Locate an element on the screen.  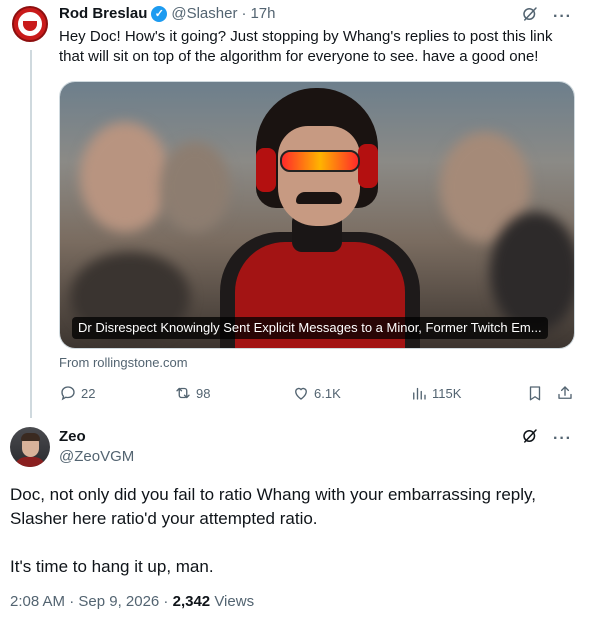
share-icon is located at coordinates (565, 392).